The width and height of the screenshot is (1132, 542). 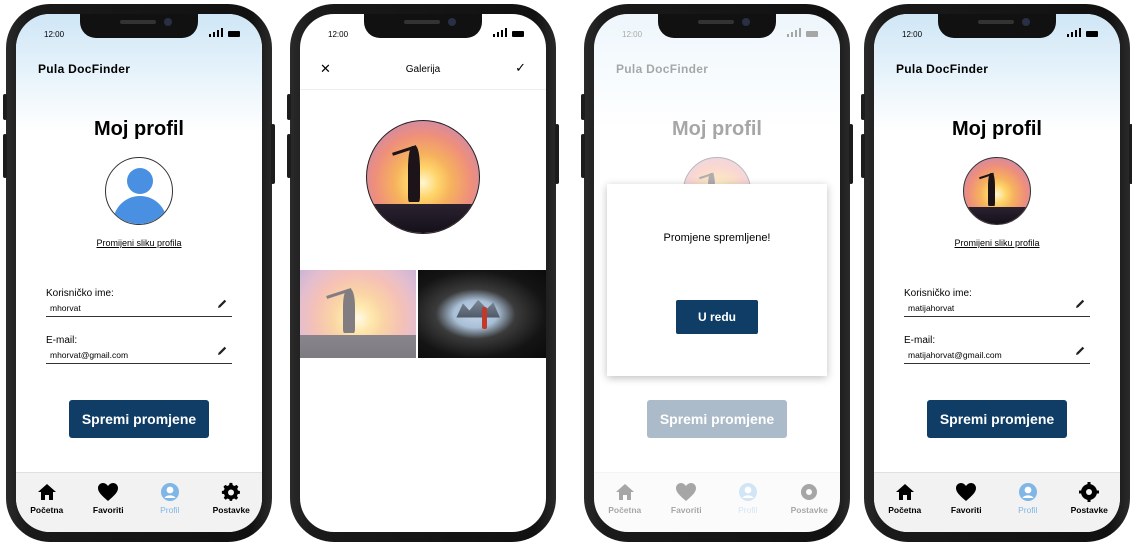 What do you see at coordinates (717, 280) in the screenshot?
I see `confirmation-dialog: Promjene spremljene! U redu` at bounding box center [717, 280].